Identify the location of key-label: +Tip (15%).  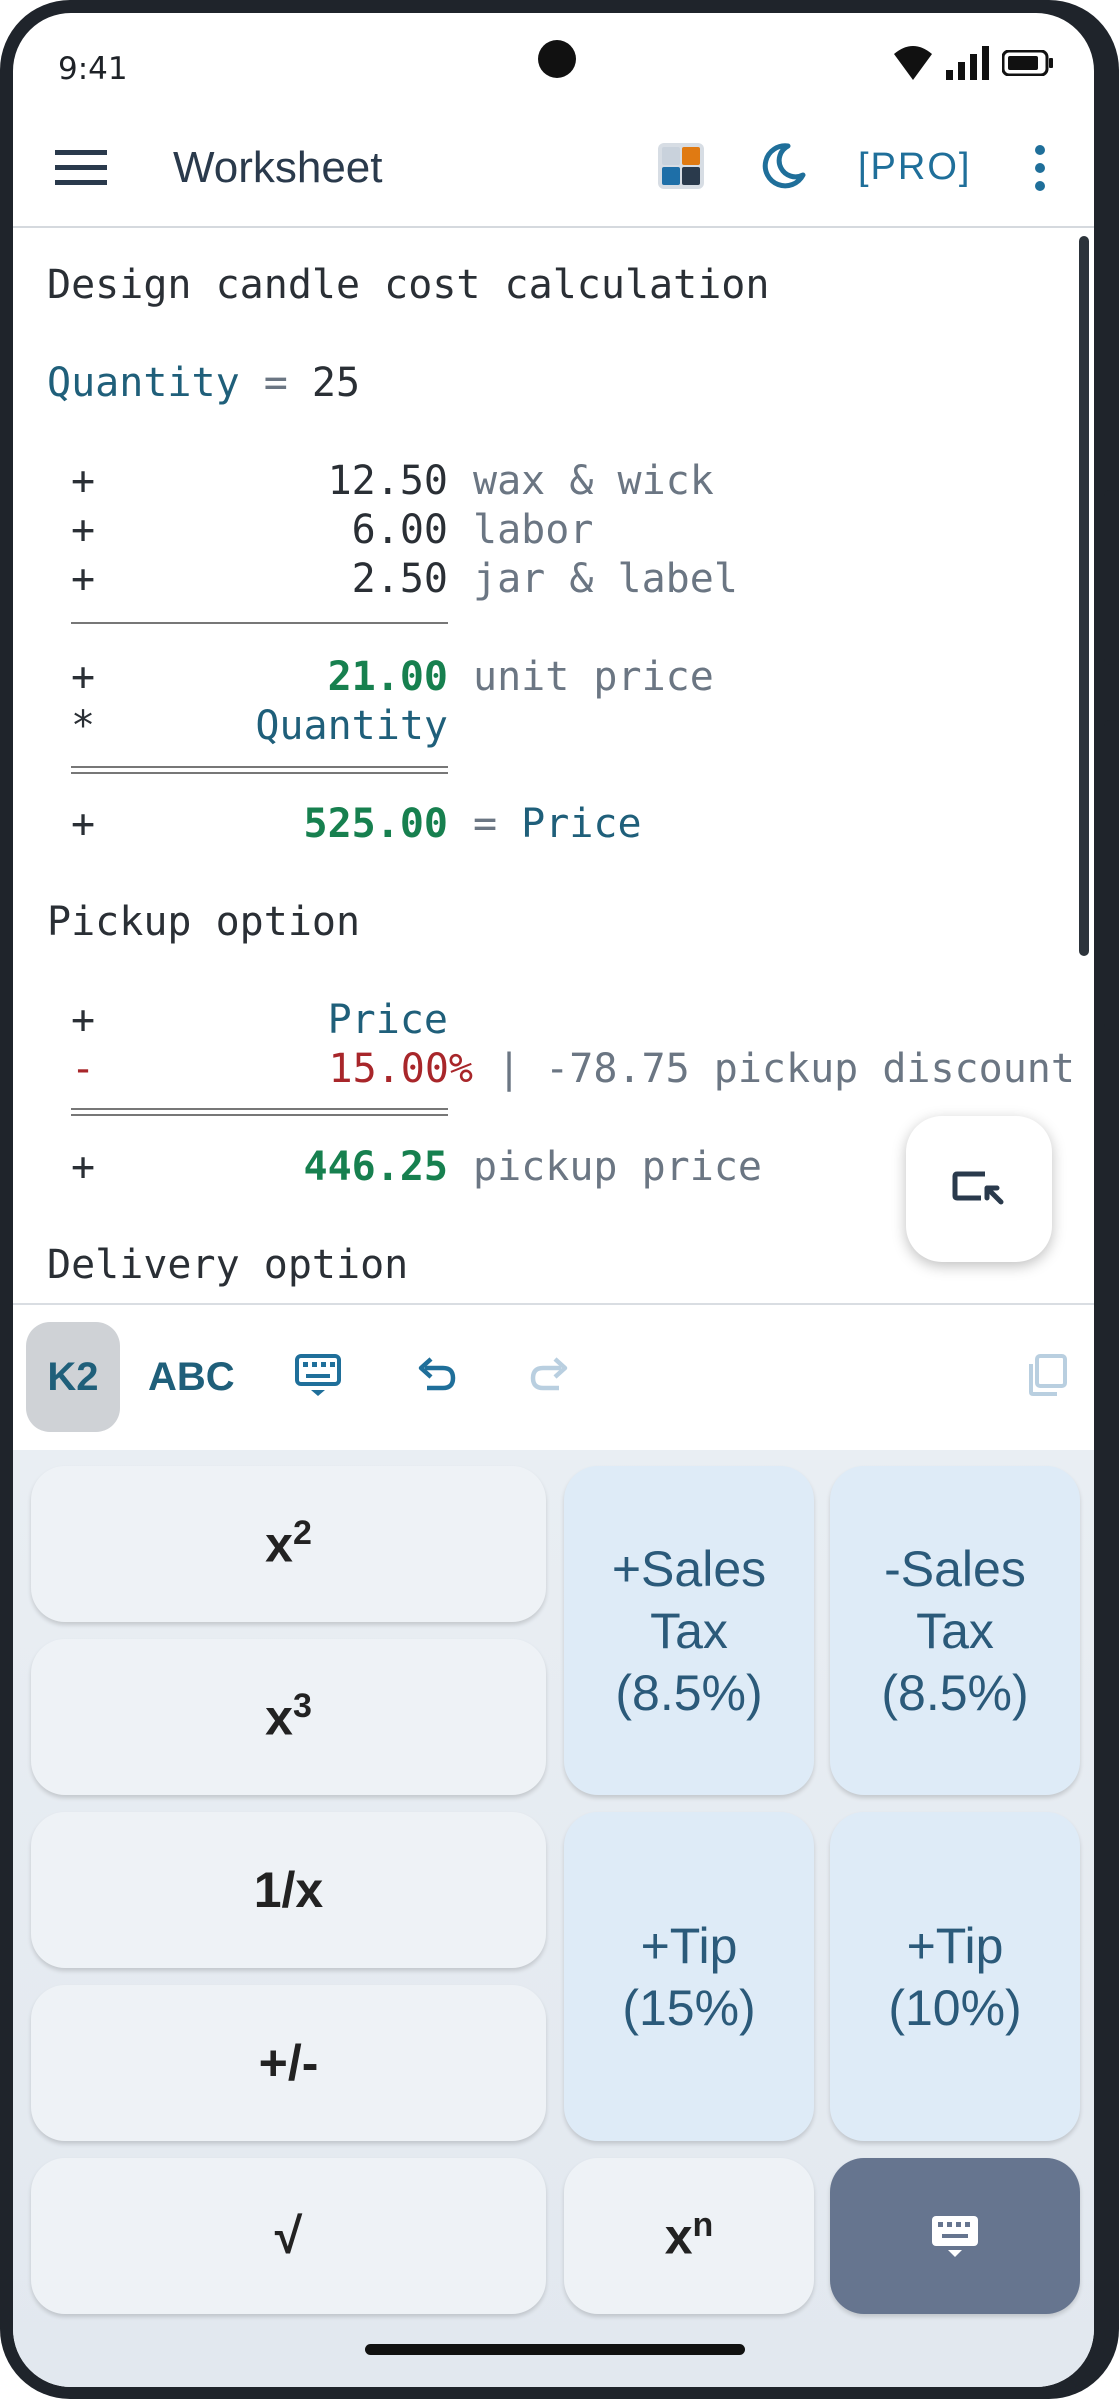
(689, 1976).